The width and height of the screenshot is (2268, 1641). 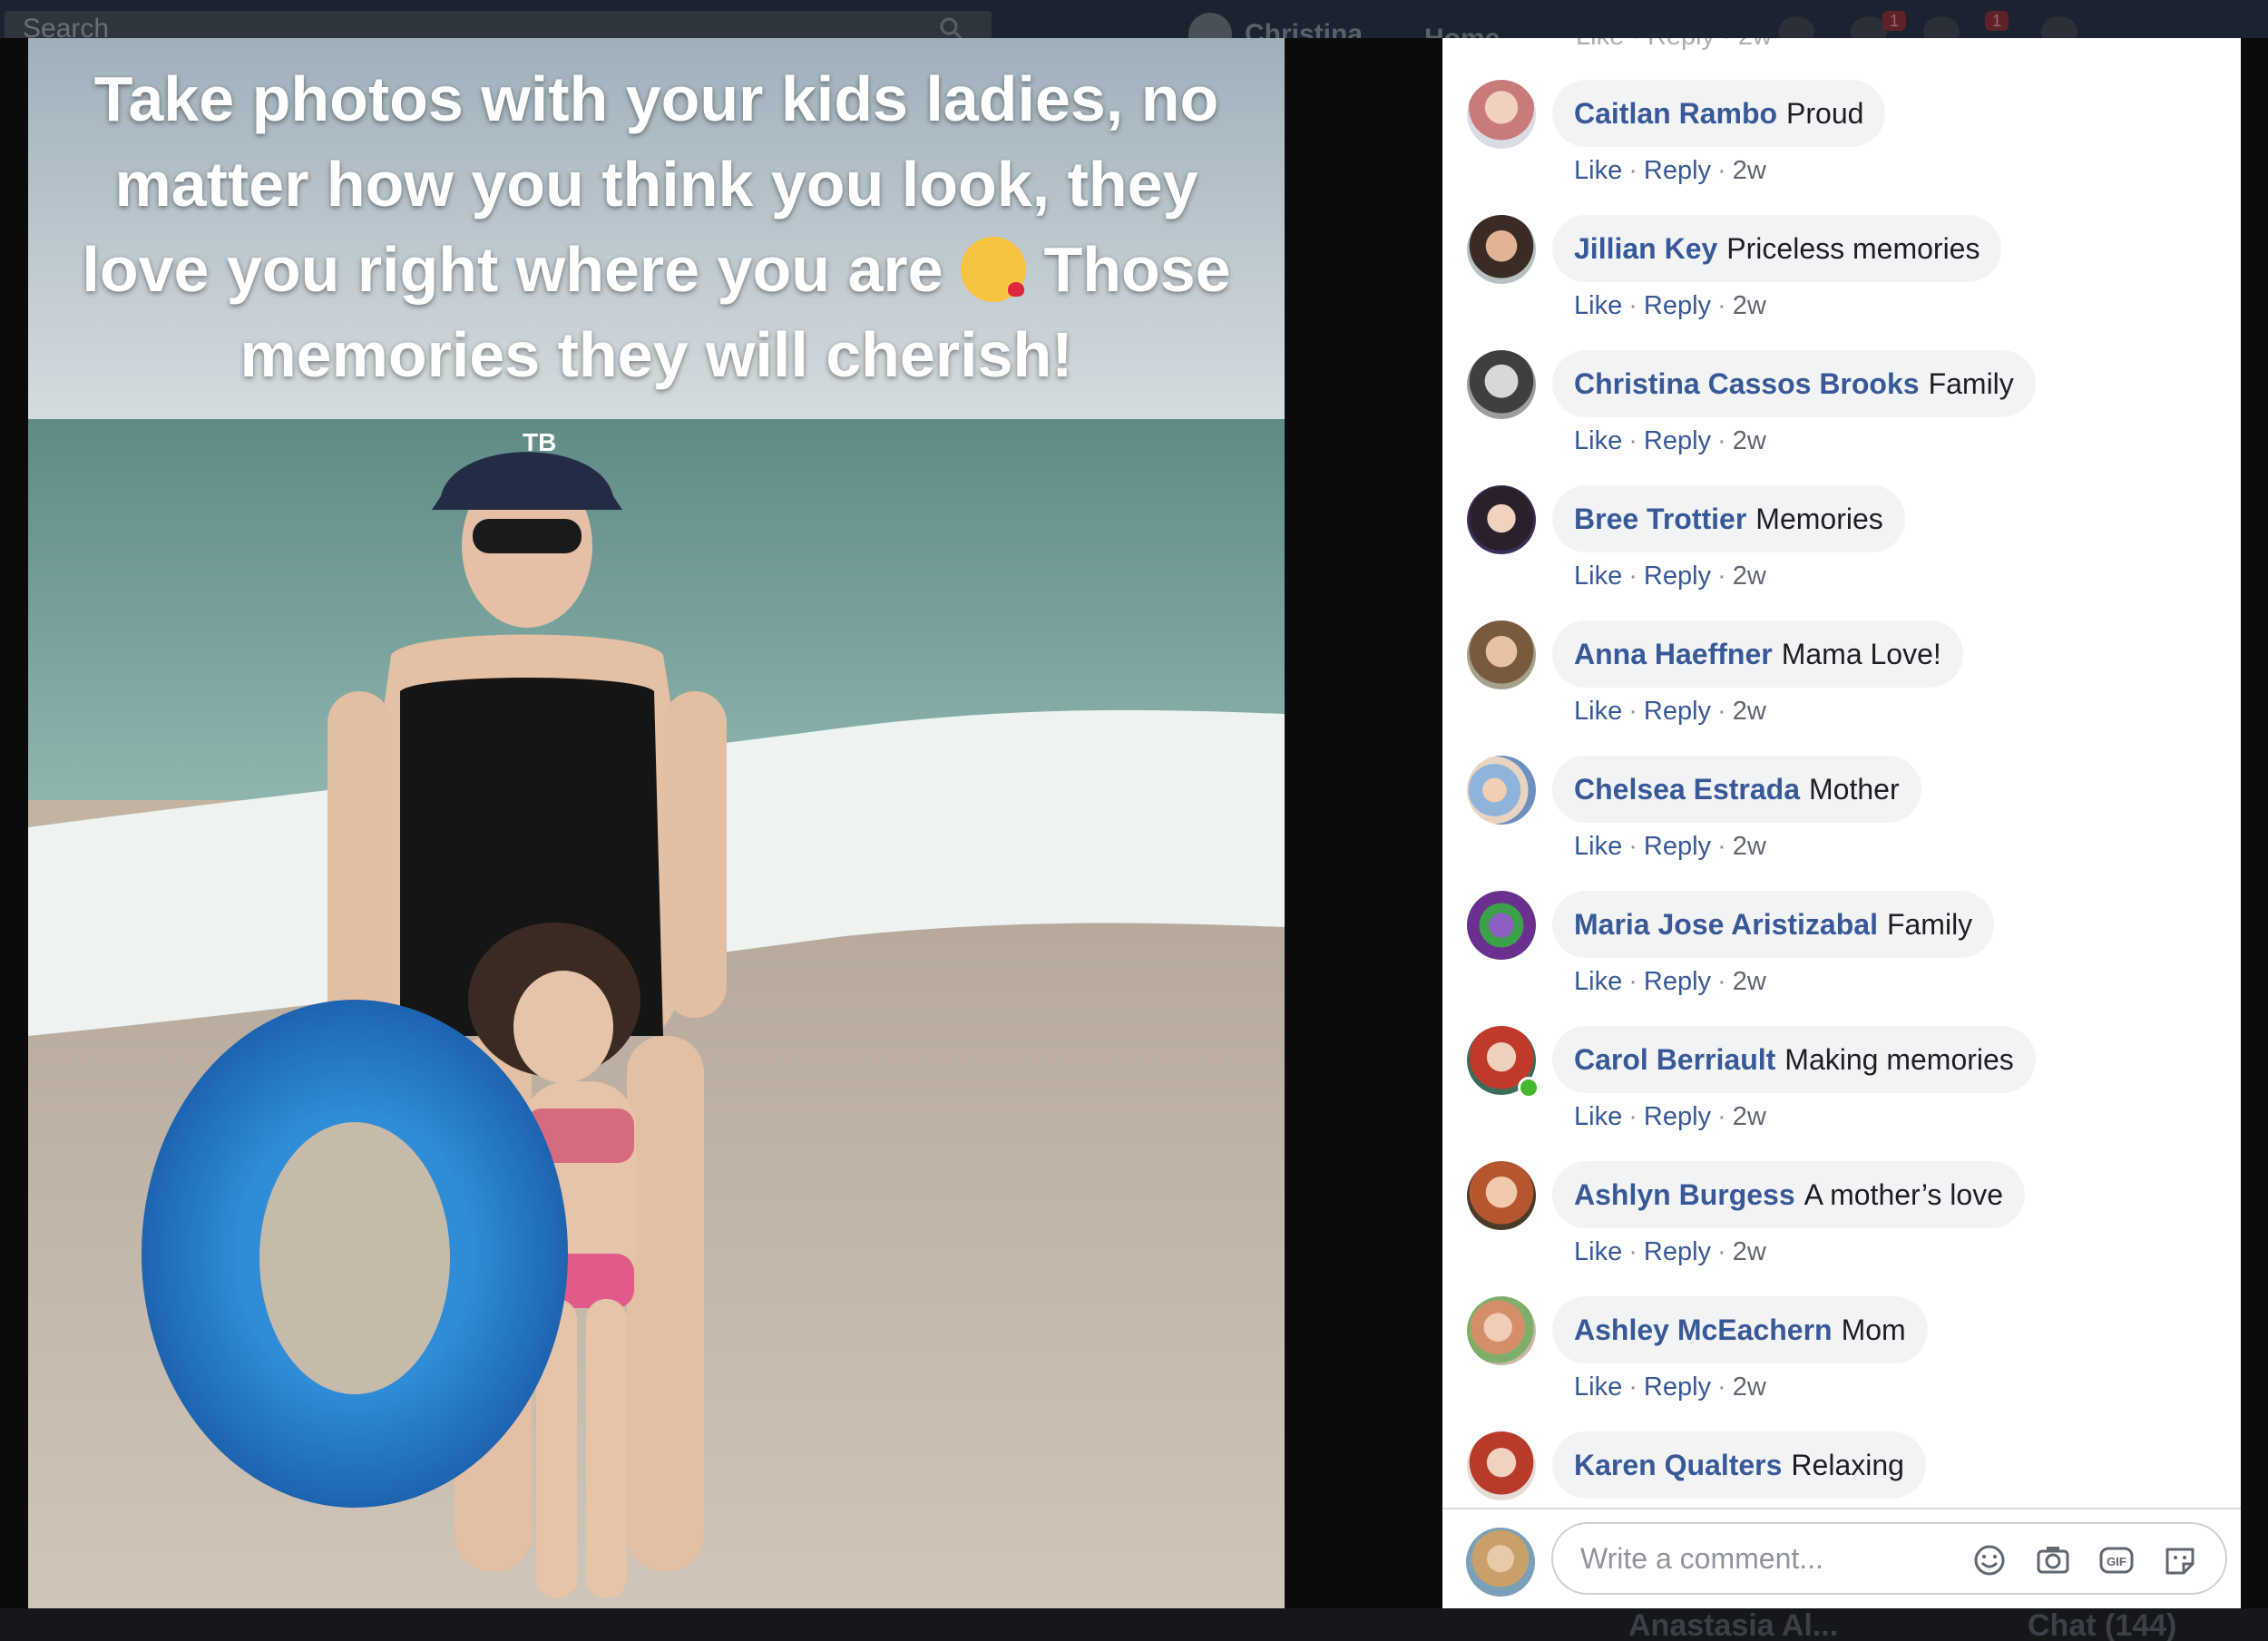 What do you see at coordinates (512, 269) in the screenshot?
I see `caption-text: love you right where you are` at bounding box center [512, 269].